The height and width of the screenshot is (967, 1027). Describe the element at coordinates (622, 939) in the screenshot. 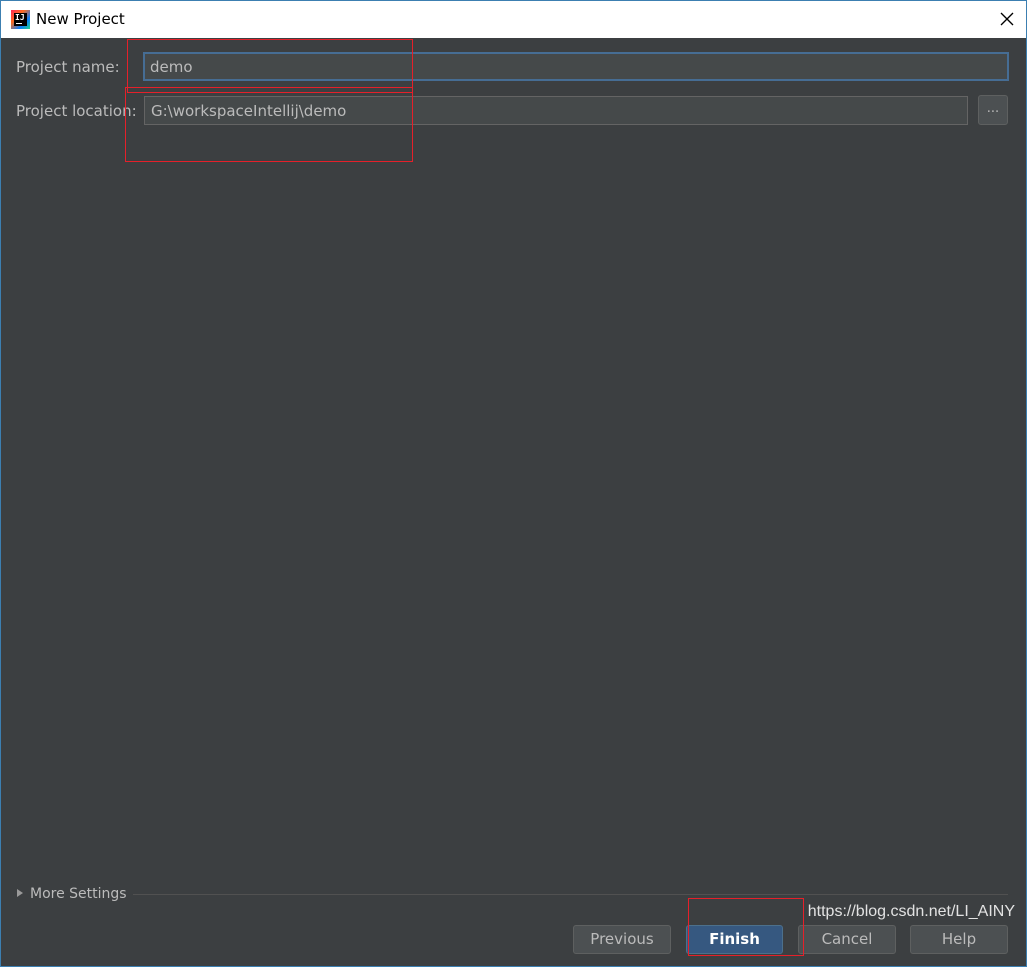

I see `previous-button: Previous` at that location.